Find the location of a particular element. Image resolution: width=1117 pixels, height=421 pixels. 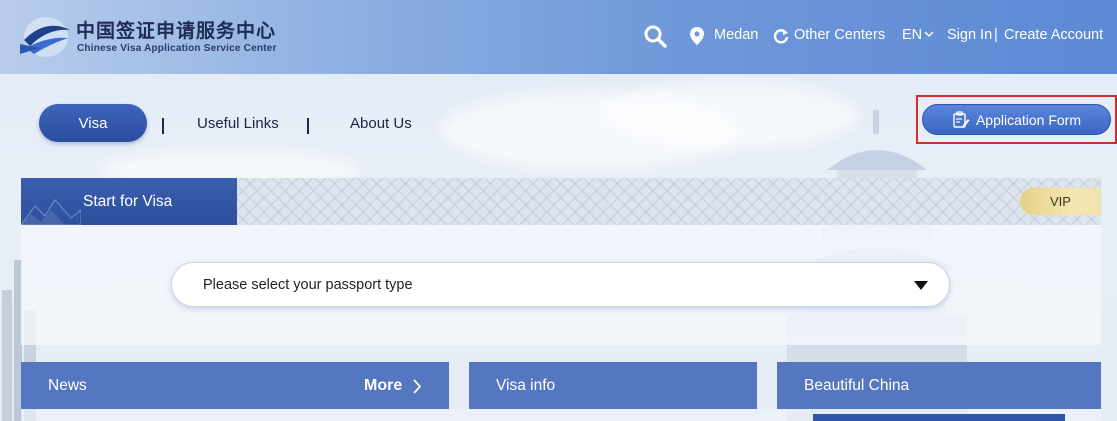

other-centers-link: Other Centers is located at coordinates (839, 35).